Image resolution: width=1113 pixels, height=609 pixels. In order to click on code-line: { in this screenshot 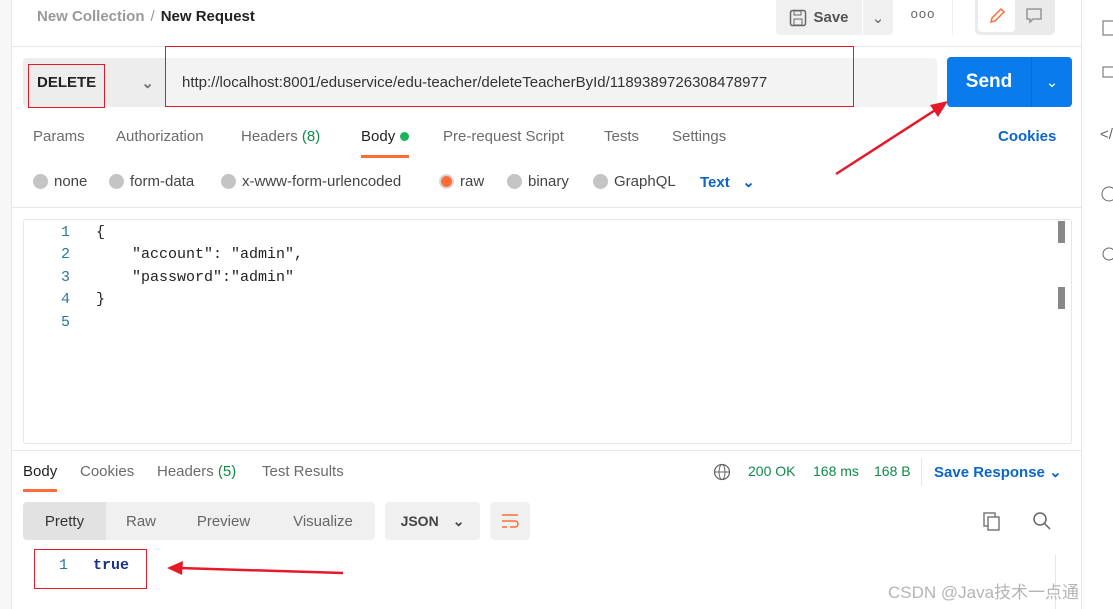, I will do `click(101, 232)`.